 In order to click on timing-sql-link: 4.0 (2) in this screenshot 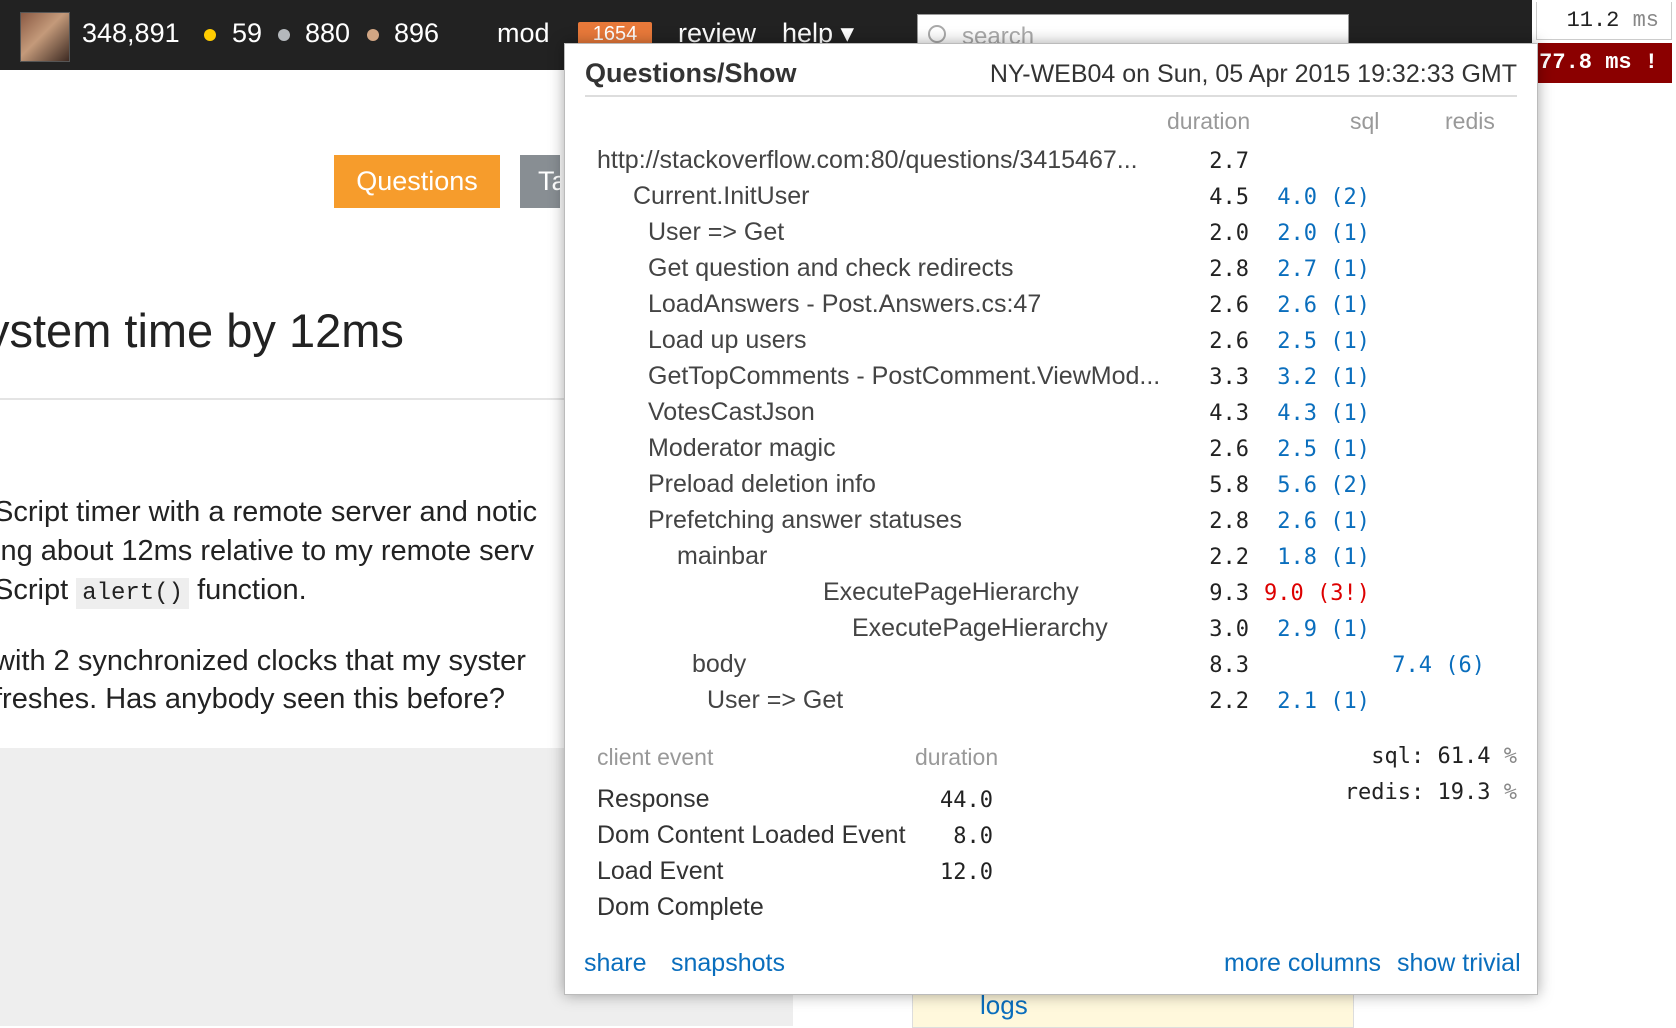, I will do `click(1323, 197)`.